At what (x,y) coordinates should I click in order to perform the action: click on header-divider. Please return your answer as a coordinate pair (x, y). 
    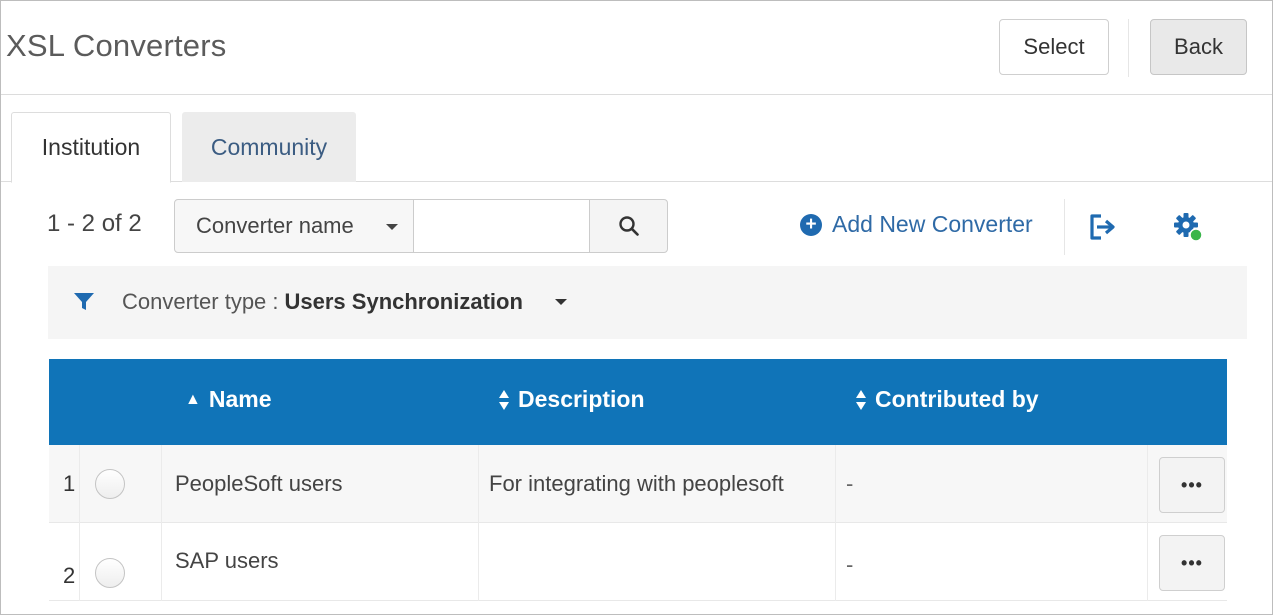
    Looking at the image, I should click on (1128, 48).